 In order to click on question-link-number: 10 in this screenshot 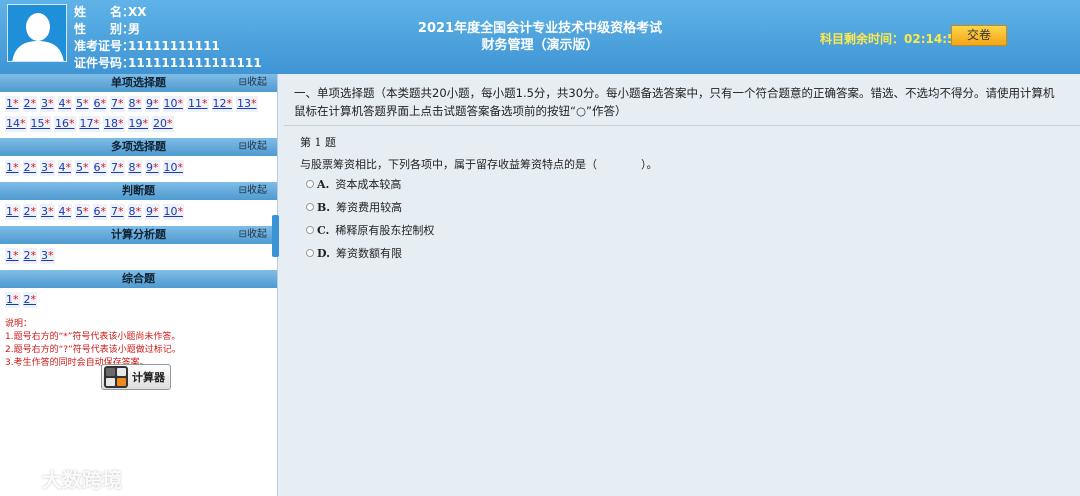, I will do `click(170, 103)`.